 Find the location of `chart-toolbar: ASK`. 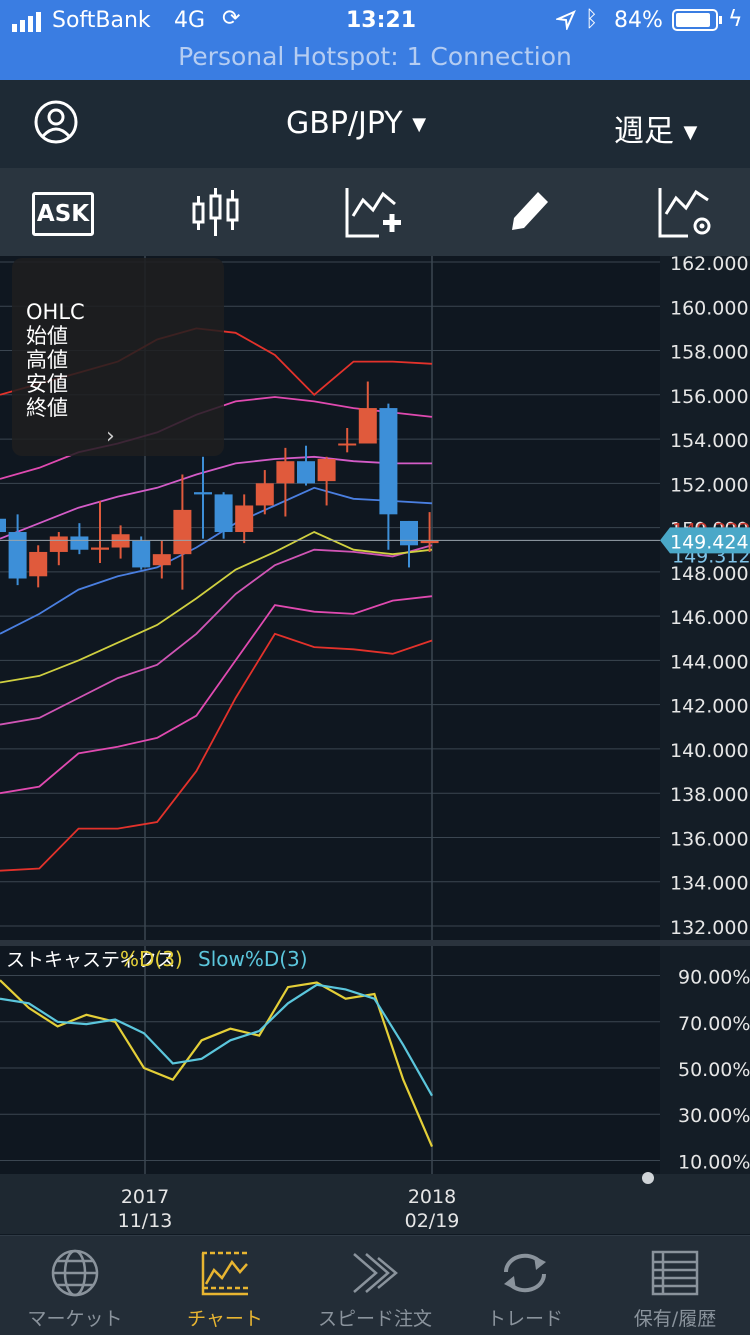

chart-toolbar: ASK is located at coordinates (375, 212).